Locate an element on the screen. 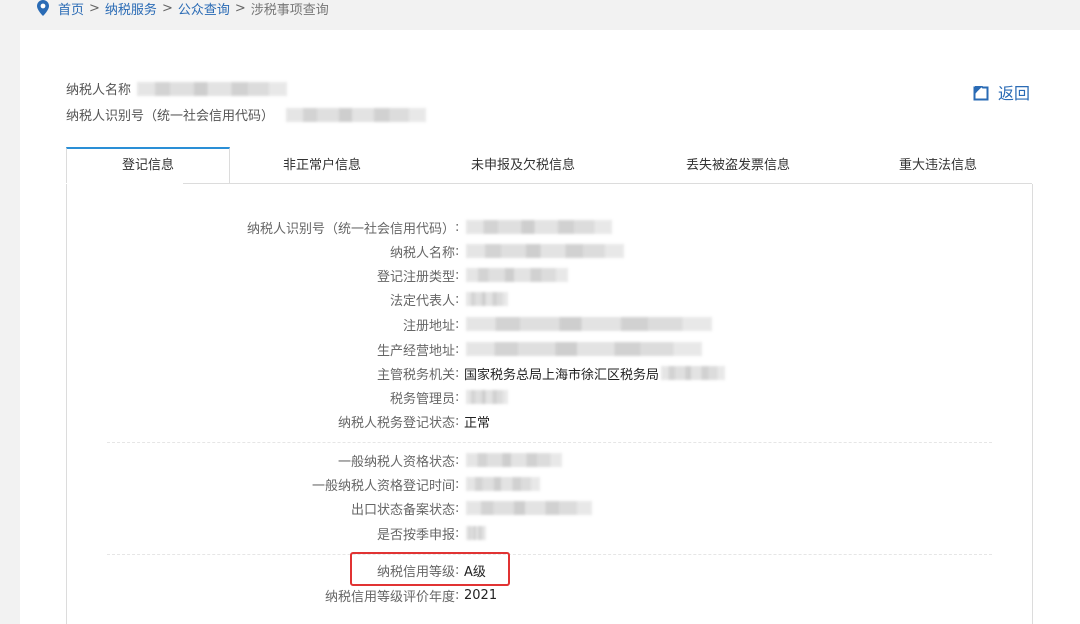 The height and width of the screenshot is (624, 1080). back-icon is located at coordinates (981, 92).